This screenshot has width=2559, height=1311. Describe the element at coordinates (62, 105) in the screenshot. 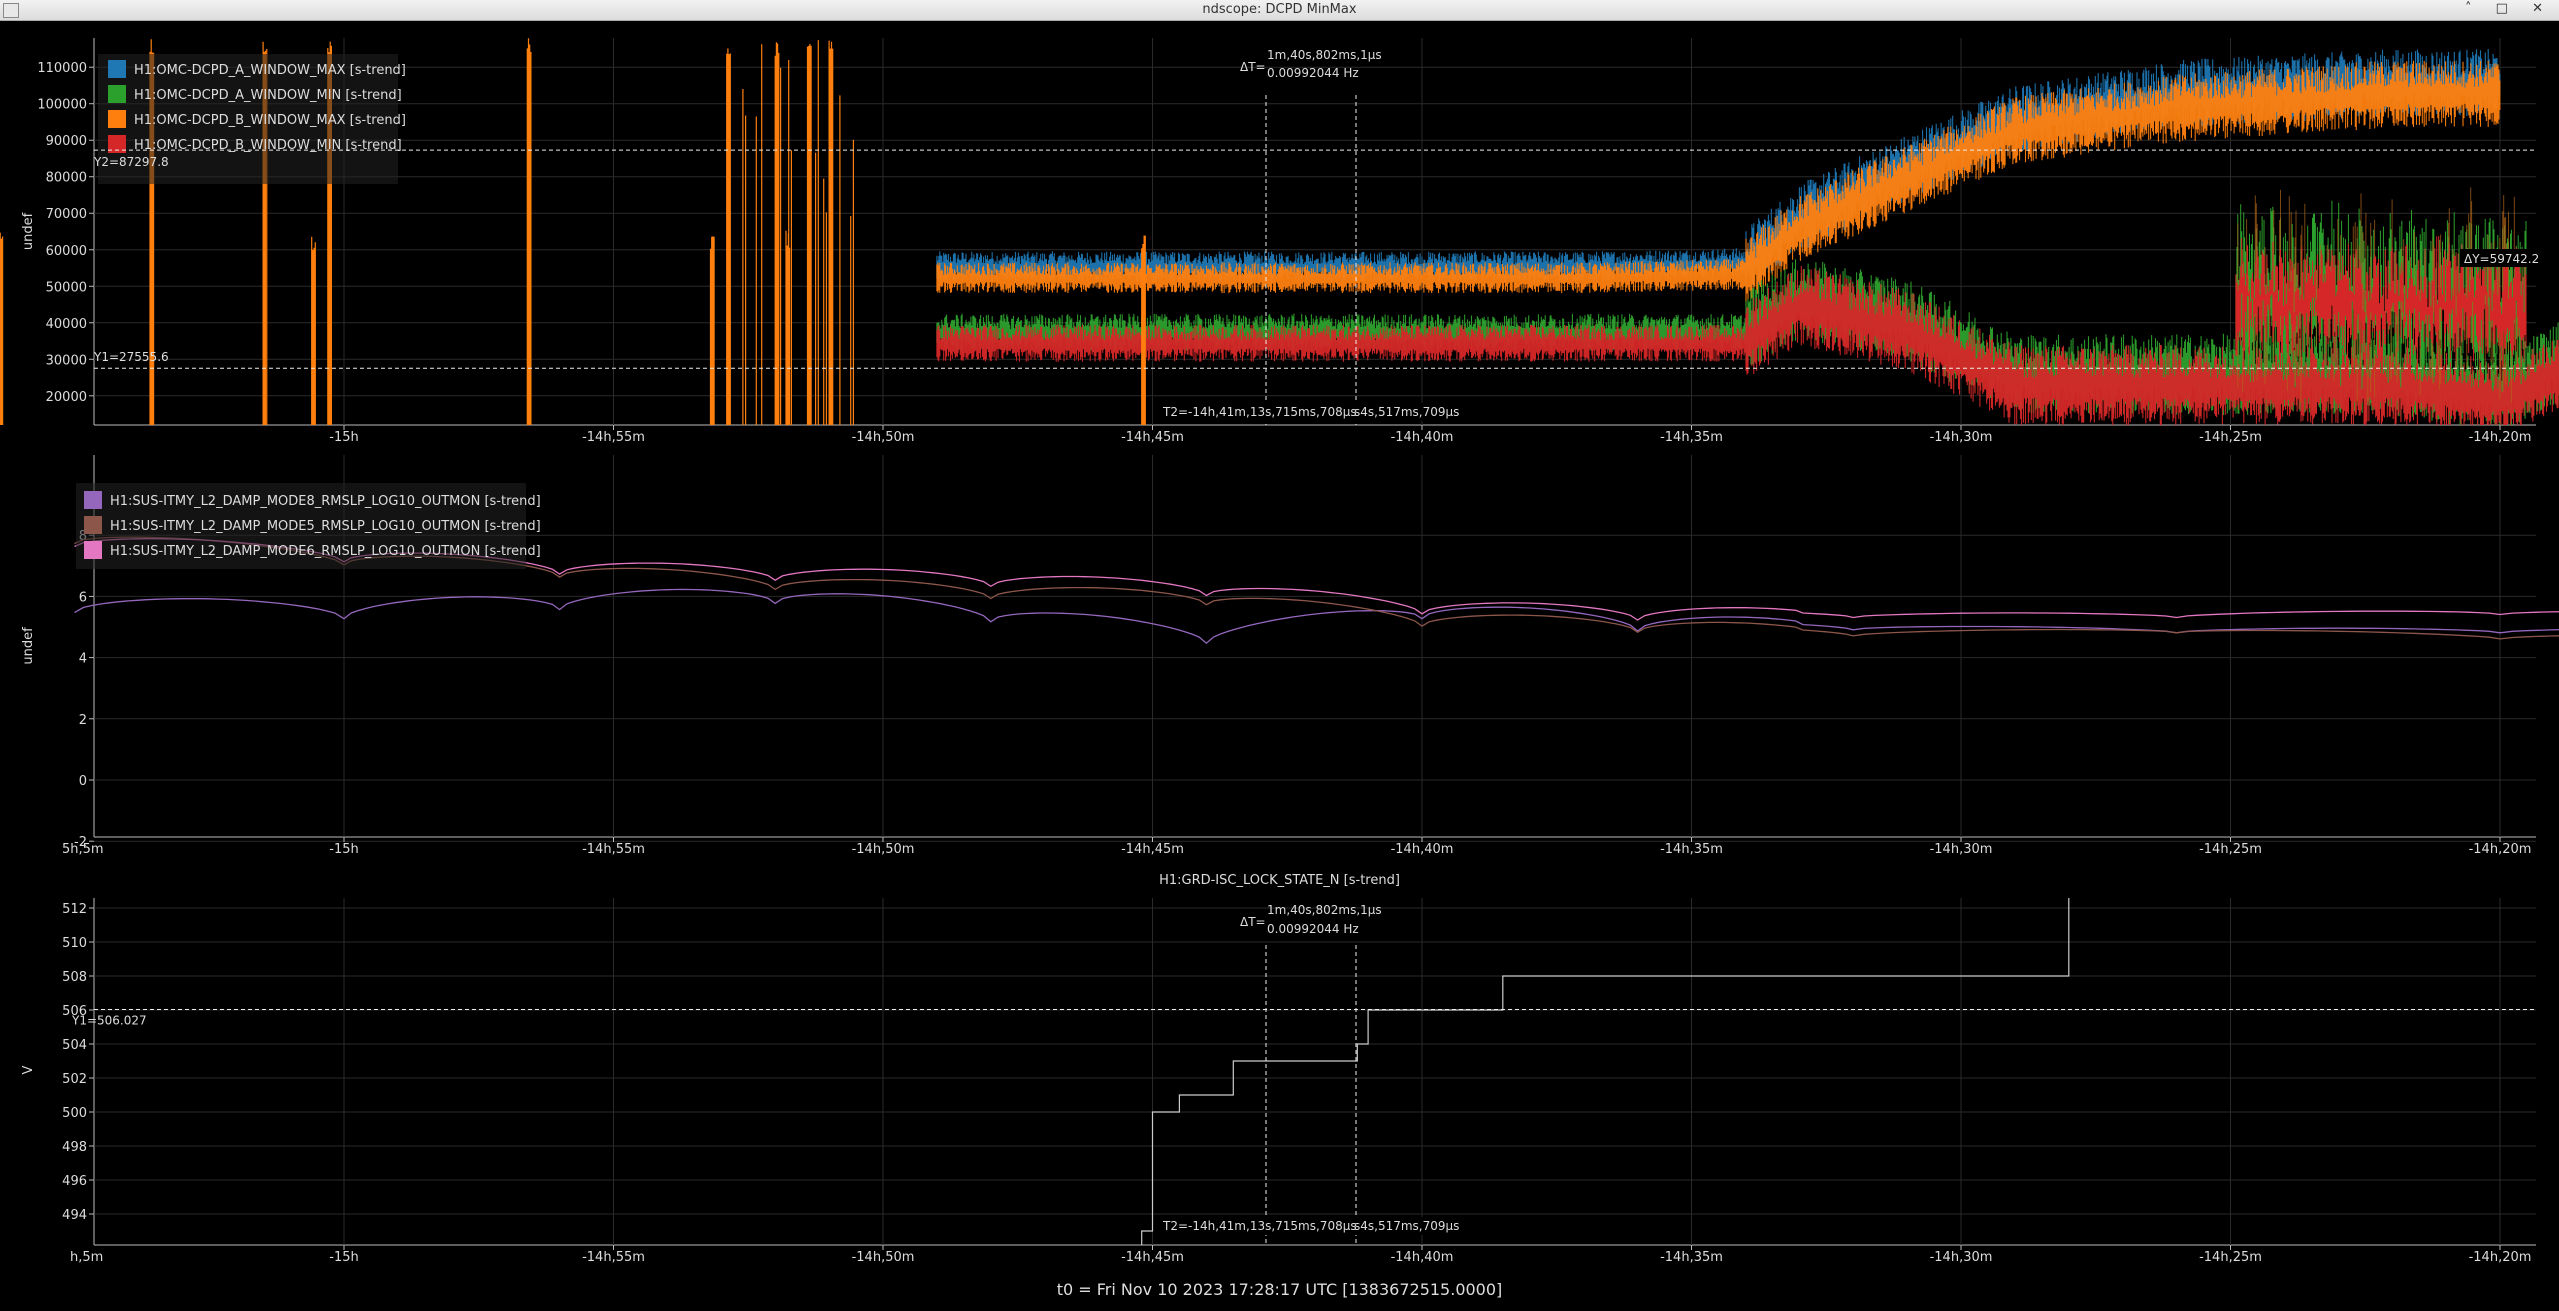

I see `plot1-ytick-label: 100000` at that location.